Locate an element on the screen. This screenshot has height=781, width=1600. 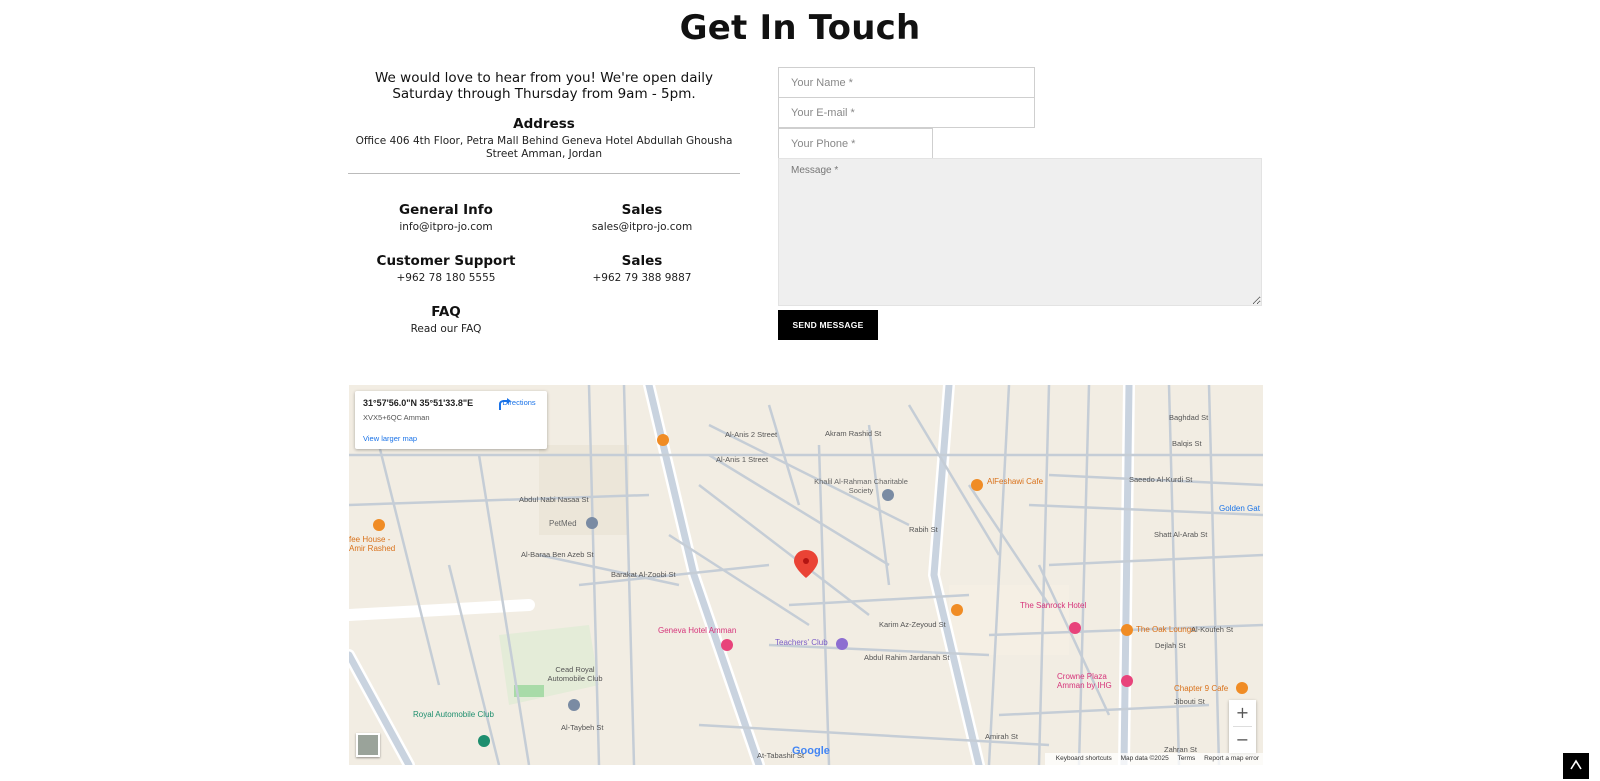
street-karim: Karim Az-Zeyoud St is located at coordinates (912, 624).